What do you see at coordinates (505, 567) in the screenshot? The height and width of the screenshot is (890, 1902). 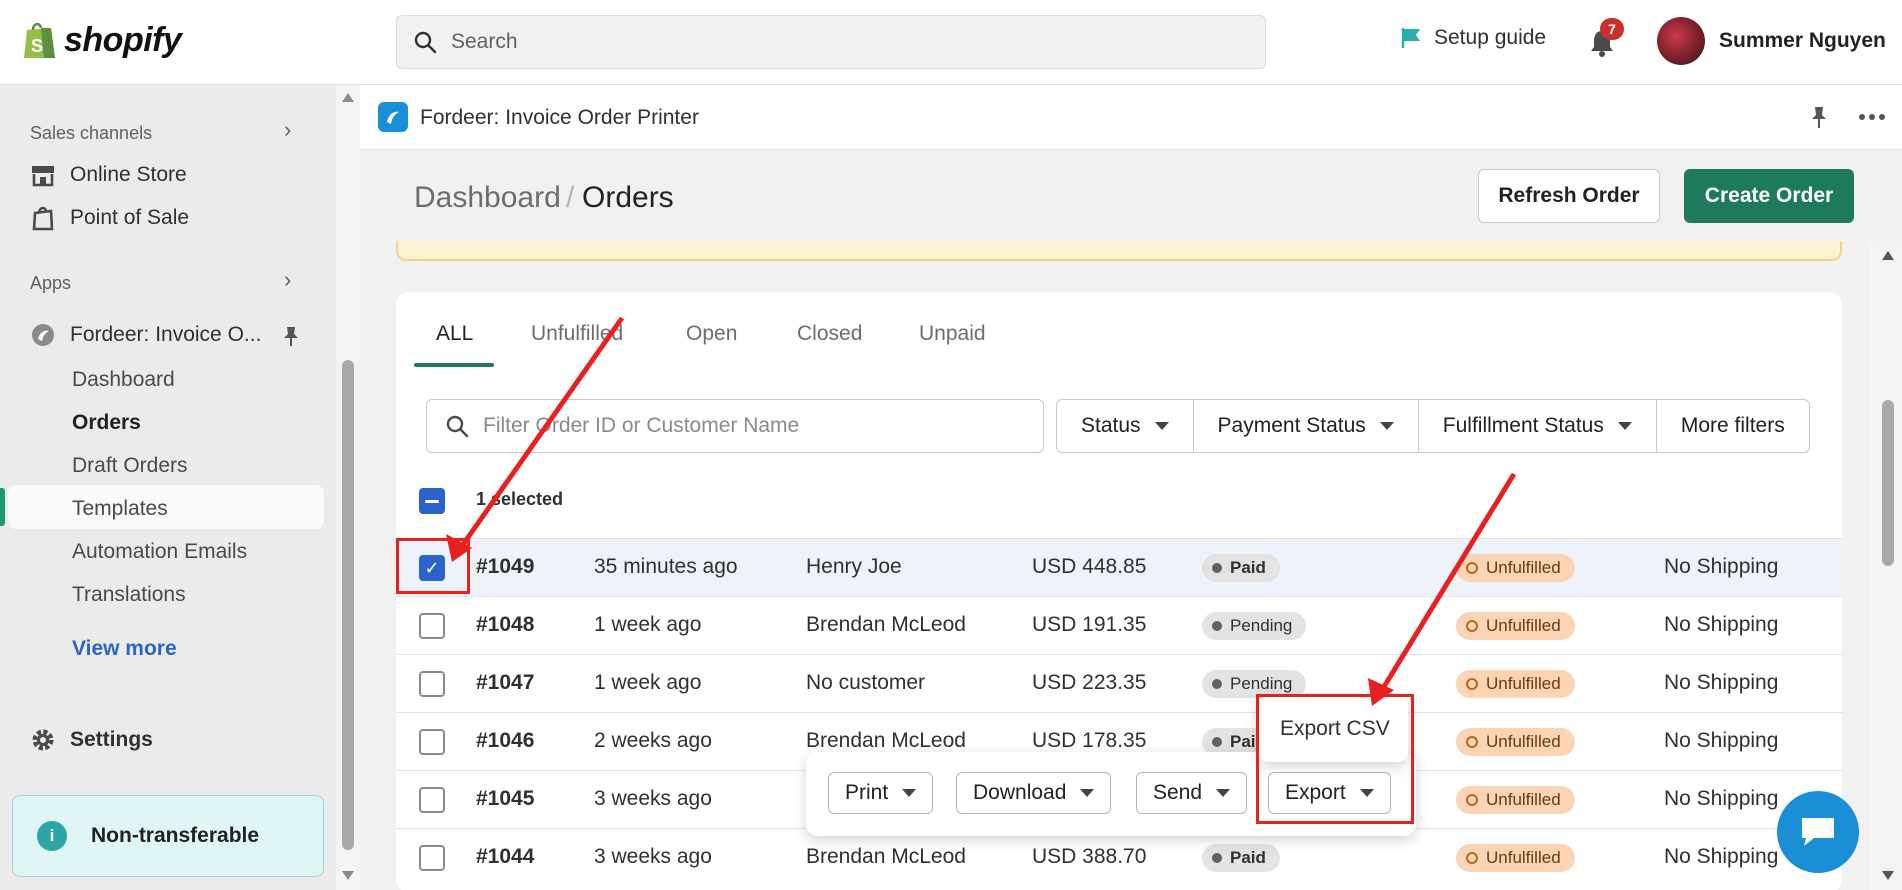 I see `order-id: #1049` at bounding box center [505, 567].